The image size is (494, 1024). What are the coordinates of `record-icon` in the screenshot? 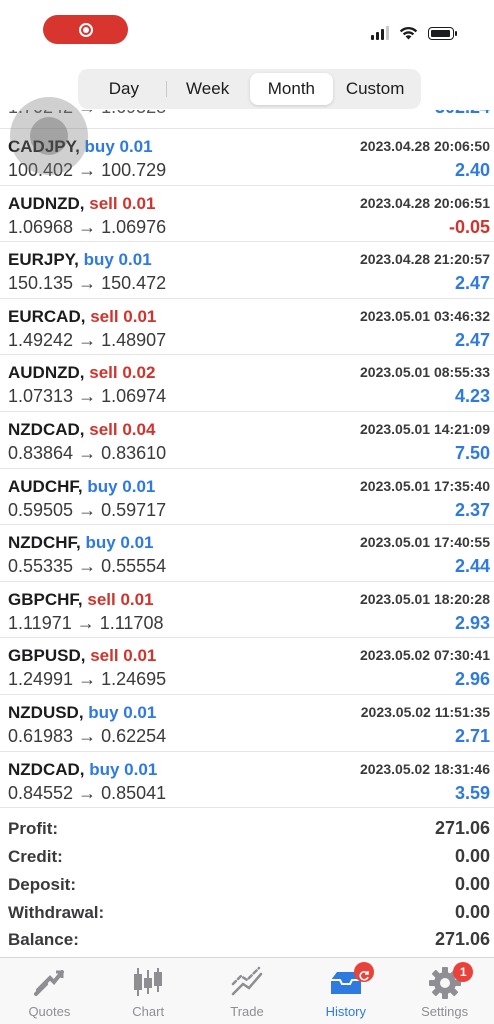 It's located at (85, 29).